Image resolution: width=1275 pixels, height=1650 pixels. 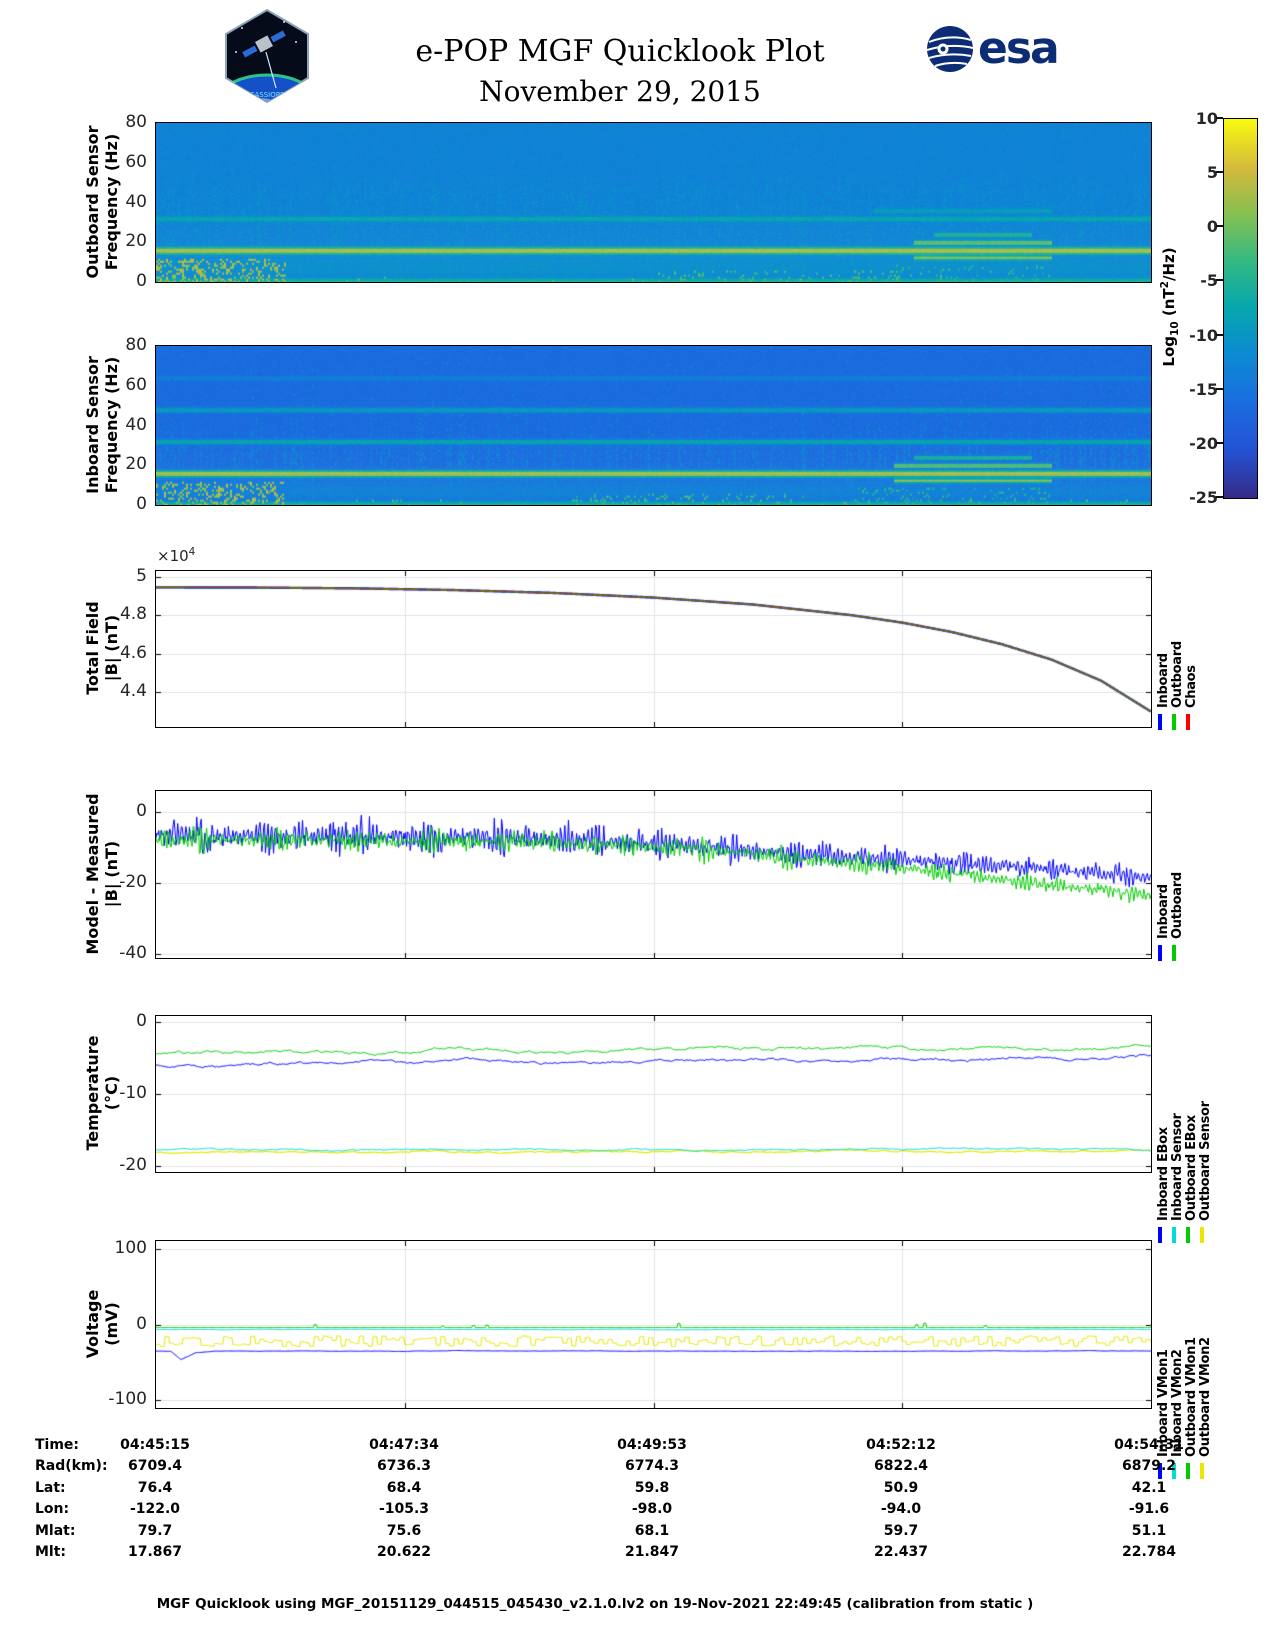 I want to click on total-field-ylabel-line: |B| (nT), so click(x=111, y=648).